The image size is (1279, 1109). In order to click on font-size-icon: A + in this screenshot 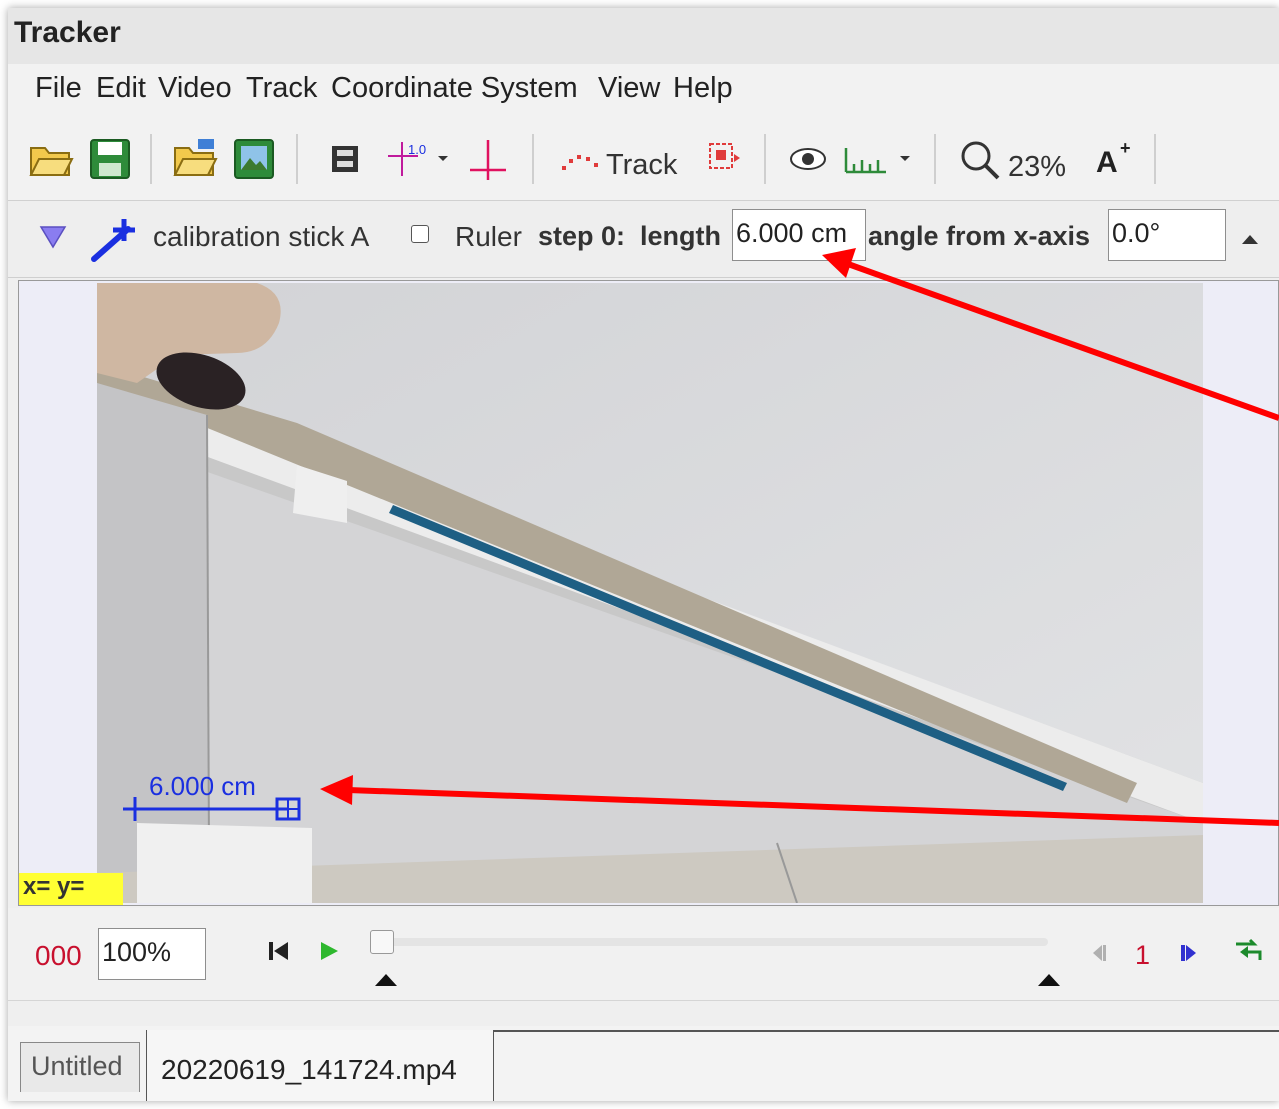, I will do `click(1116, 159)`.